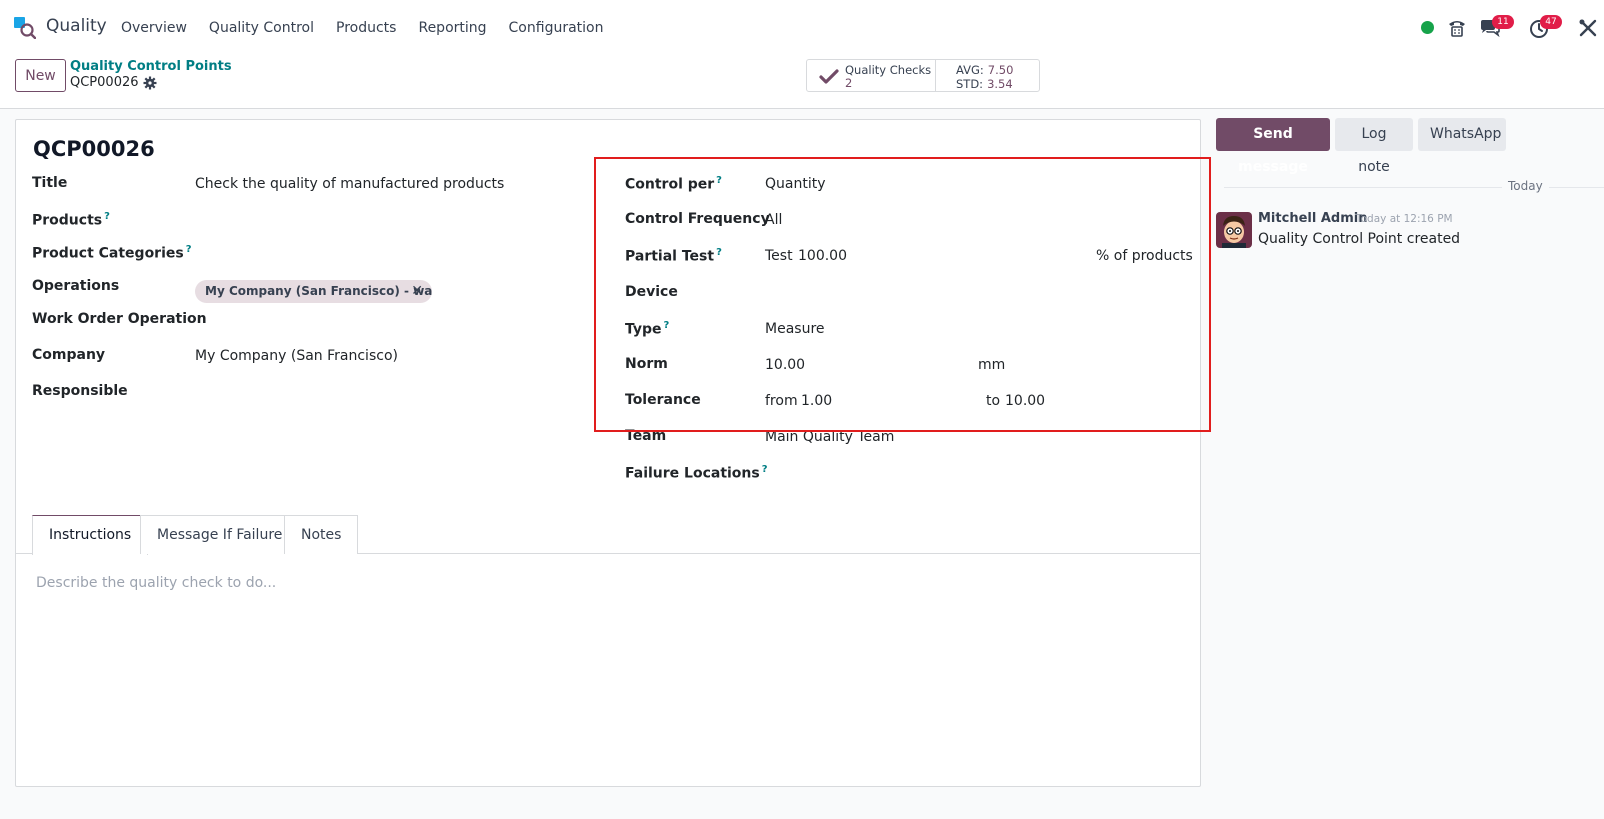  Describe the element at coordinates (970, 70) in the screenshot. I see `avg-label: AVG:` at that location.